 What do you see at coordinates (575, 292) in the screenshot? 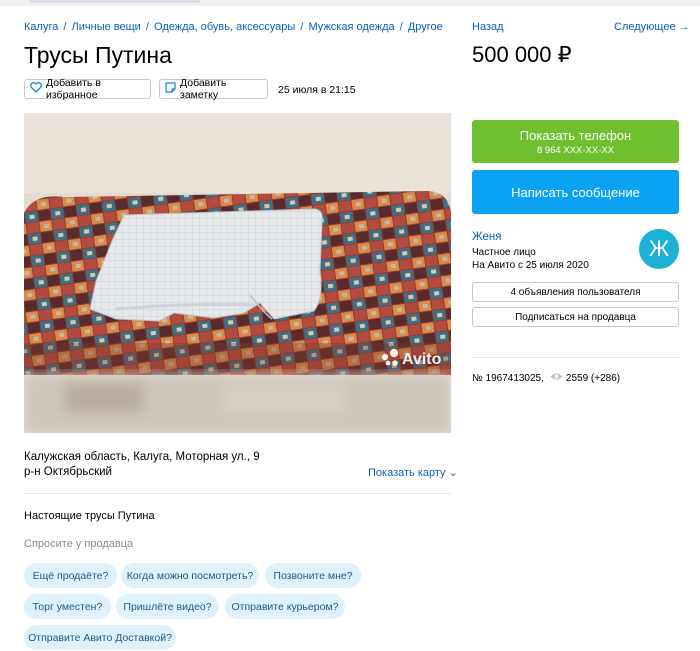
I see `seller-ads-button: 4 объявления пользователя` at bounding box center [575, 292].